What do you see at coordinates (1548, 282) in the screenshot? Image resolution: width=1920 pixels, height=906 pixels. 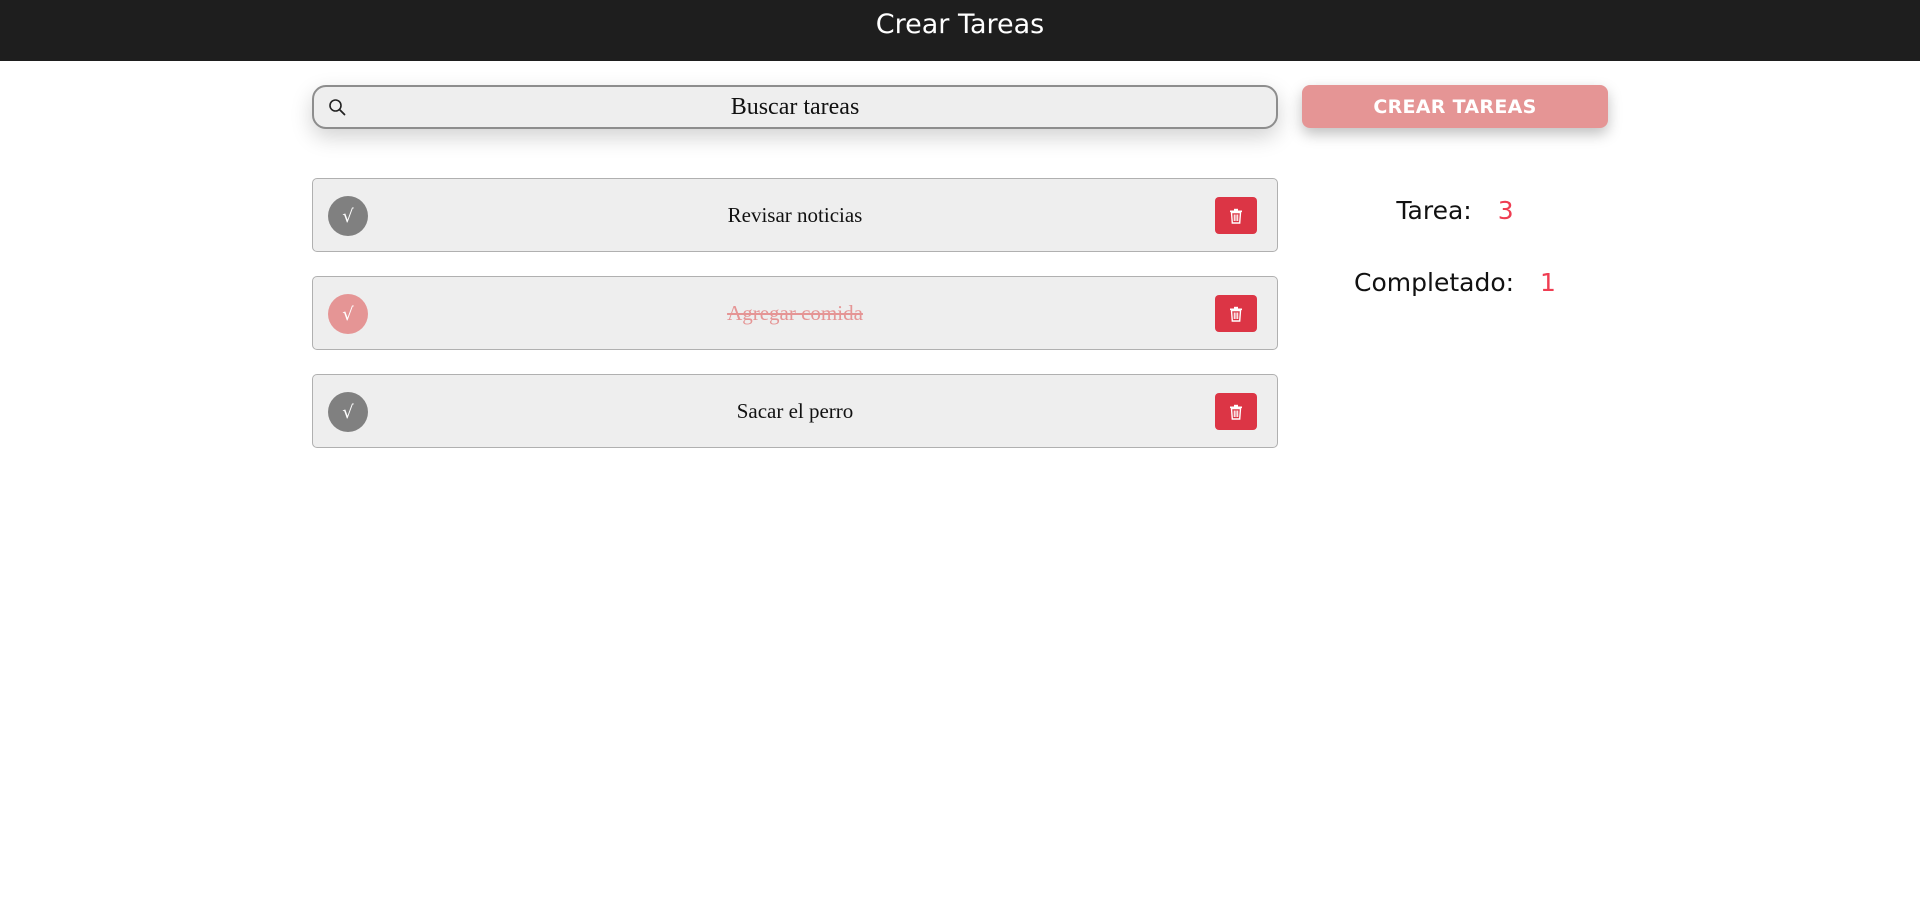 I see `stat-value: 1` at bounding box center [1548, 282].